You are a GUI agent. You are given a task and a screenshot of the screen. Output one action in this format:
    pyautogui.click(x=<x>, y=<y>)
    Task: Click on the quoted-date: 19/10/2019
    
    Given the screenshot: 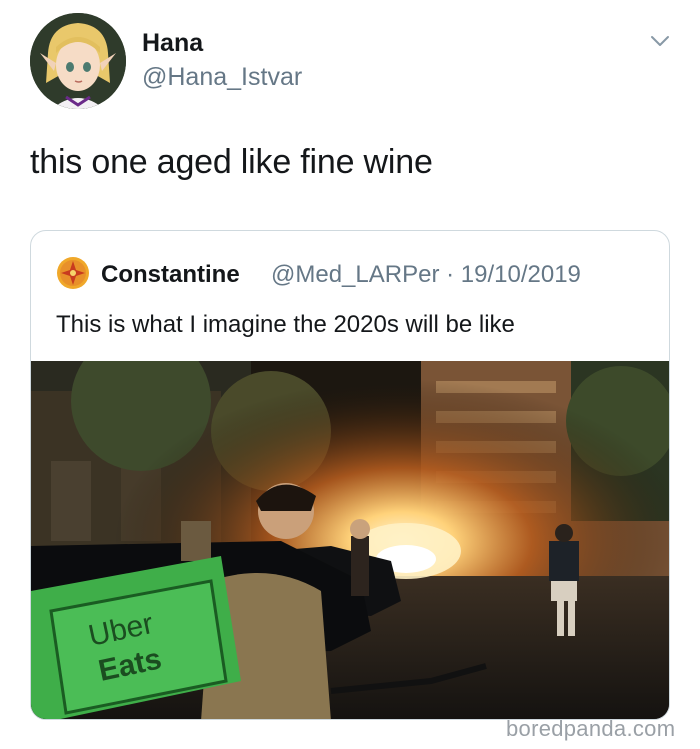 What is the action you would take?
    pyautogui.click(x=521, y=274)
    